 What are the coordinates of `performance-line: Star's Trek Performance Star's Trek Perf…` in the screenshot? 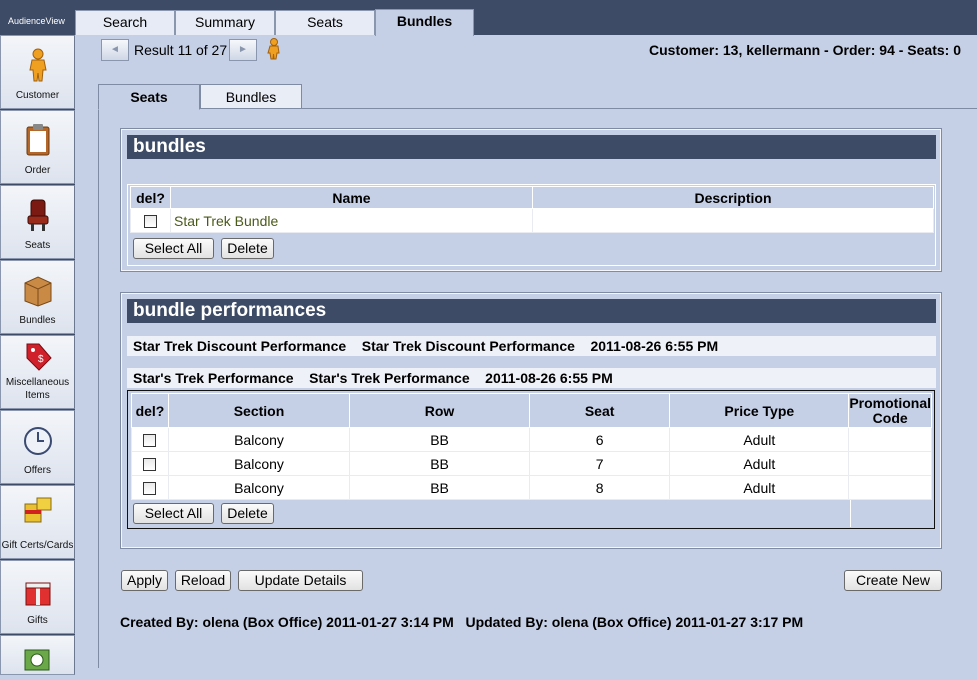 It's located at (531, 378).